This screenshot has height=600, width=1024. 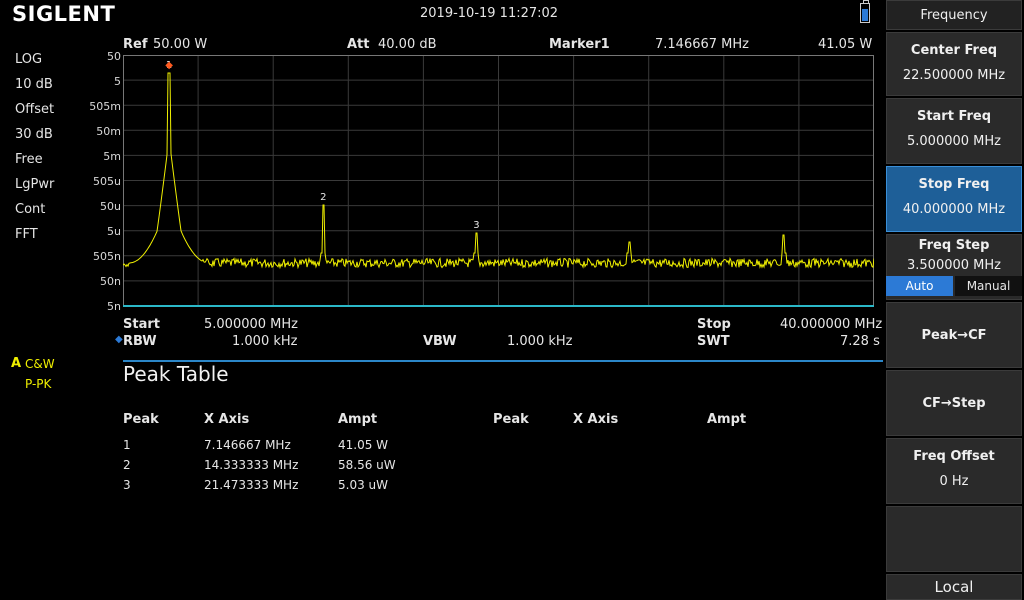 What do you see at coordinates (251, 485) in the screenshot?
I see `peak-x: 21.473333 MHz` at bounding box center [251, 485].